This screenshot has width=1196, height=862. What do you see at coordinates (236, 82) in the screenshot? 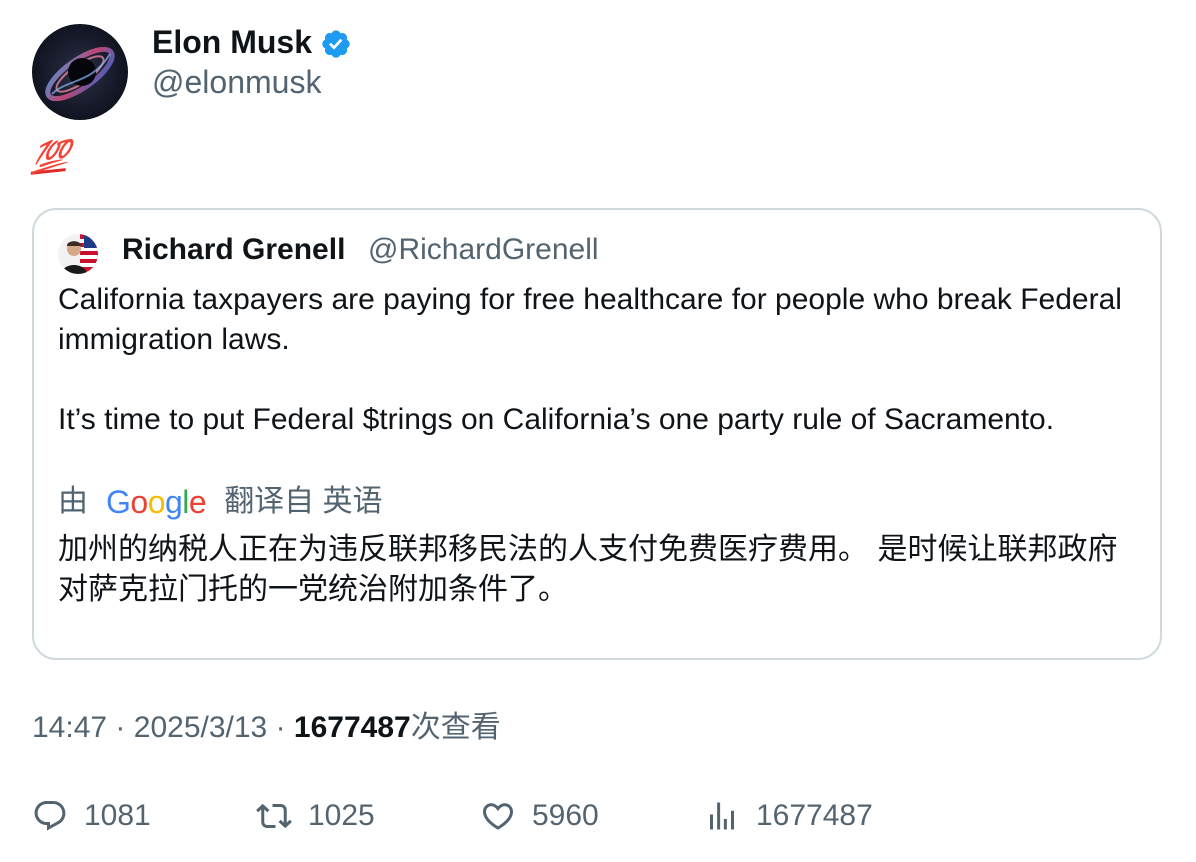
I see `author-handle: @elonmusk` at bounding box center [236, 82].